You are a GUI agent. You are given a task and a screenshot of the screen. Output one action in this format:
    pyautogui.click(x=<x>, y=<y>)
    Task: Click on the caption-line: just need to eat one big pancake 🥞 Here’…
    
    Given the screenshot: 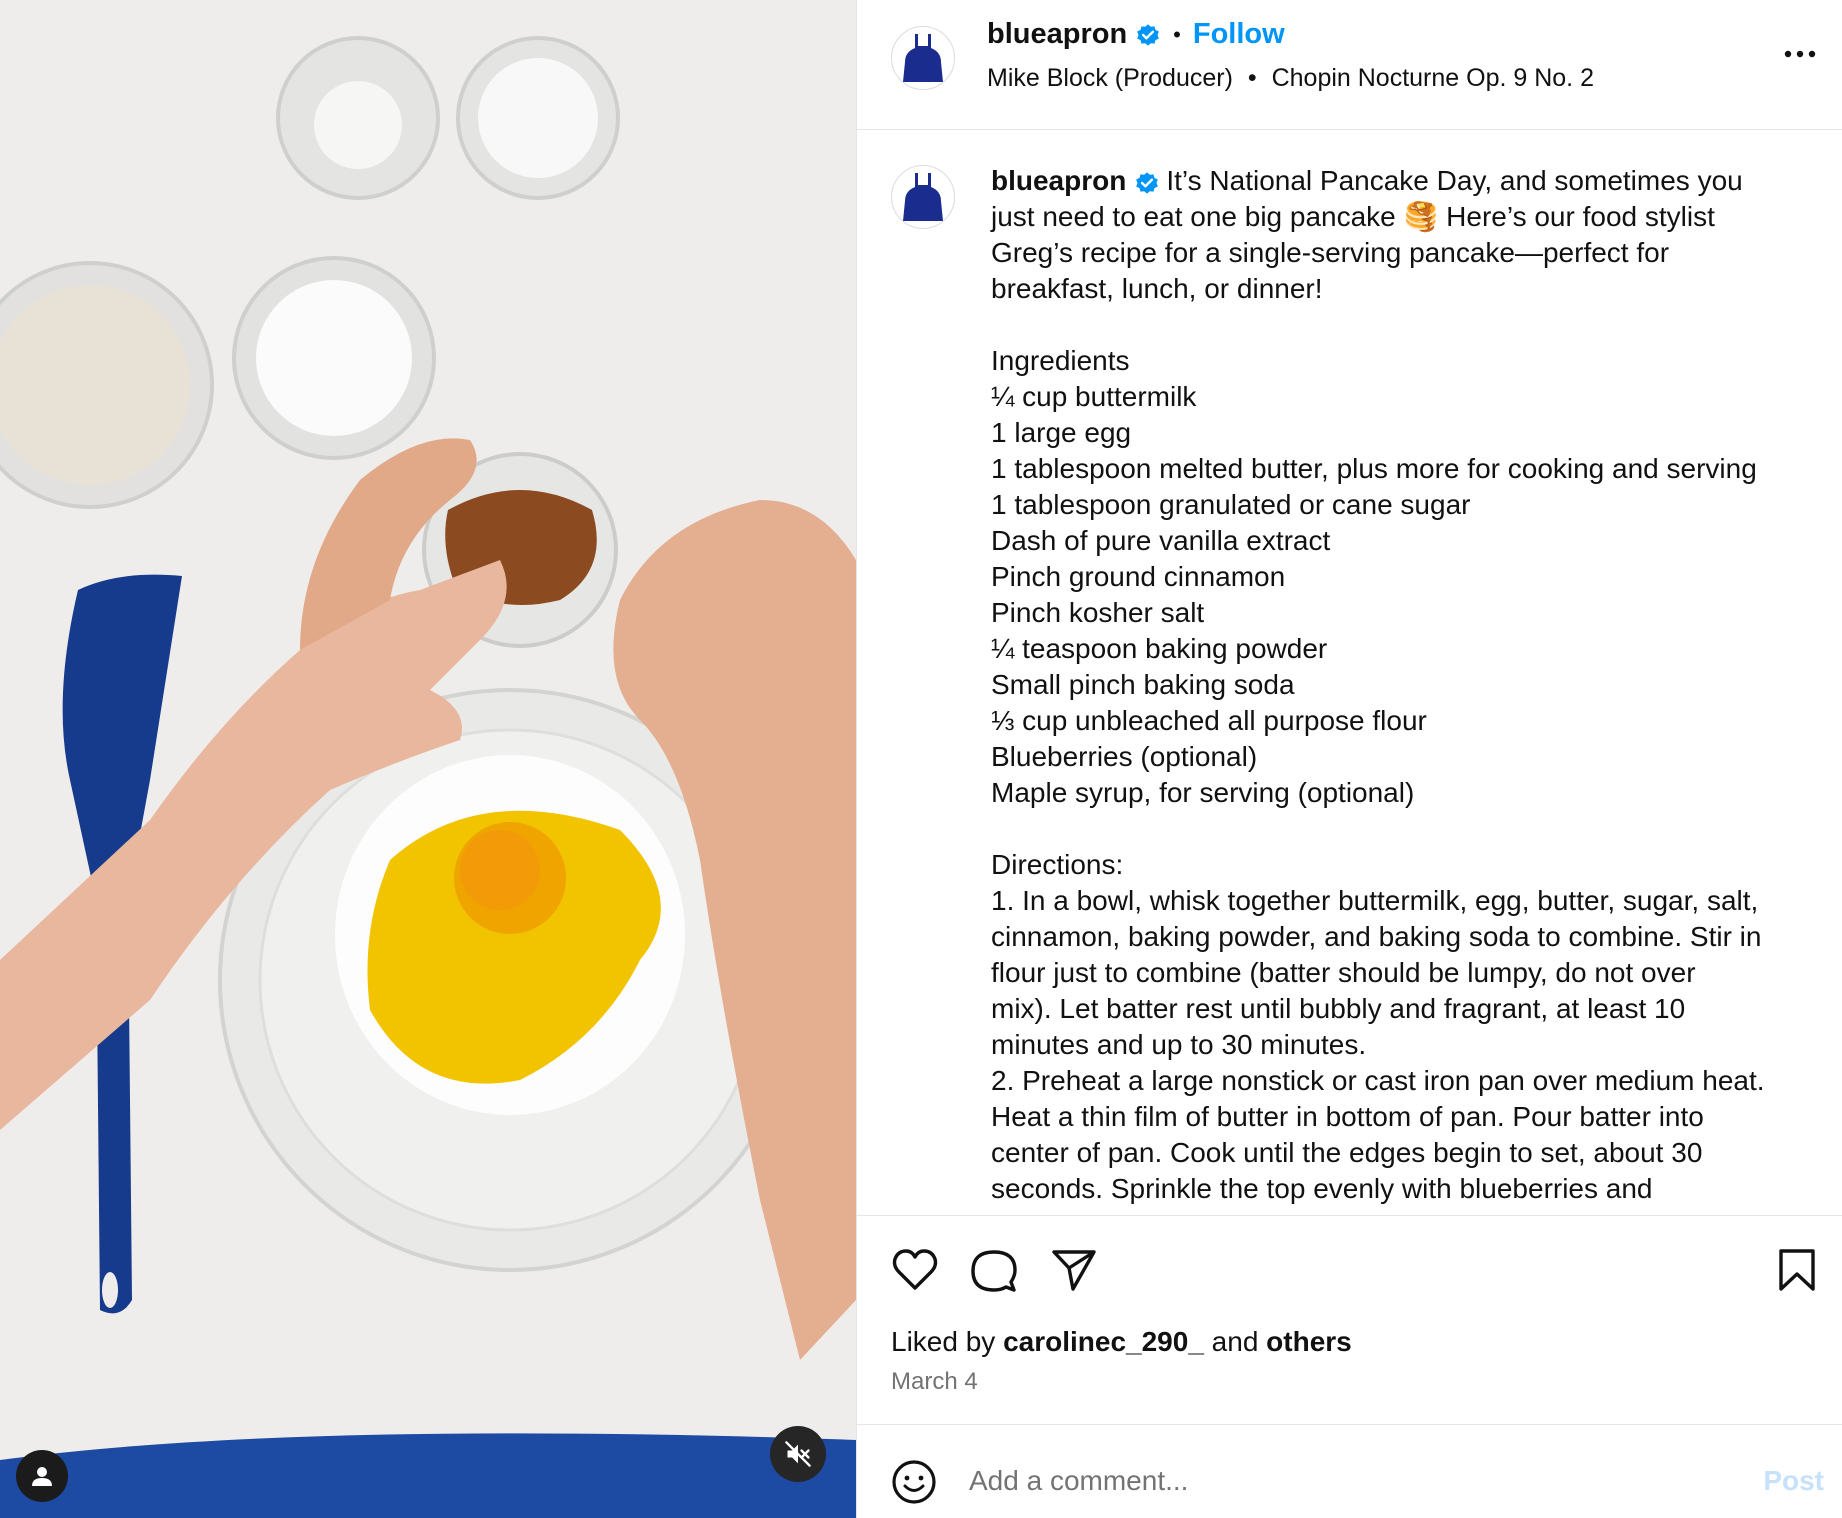 What is the action you would take?
    pyautogui.click(x=1353, y=216)
    